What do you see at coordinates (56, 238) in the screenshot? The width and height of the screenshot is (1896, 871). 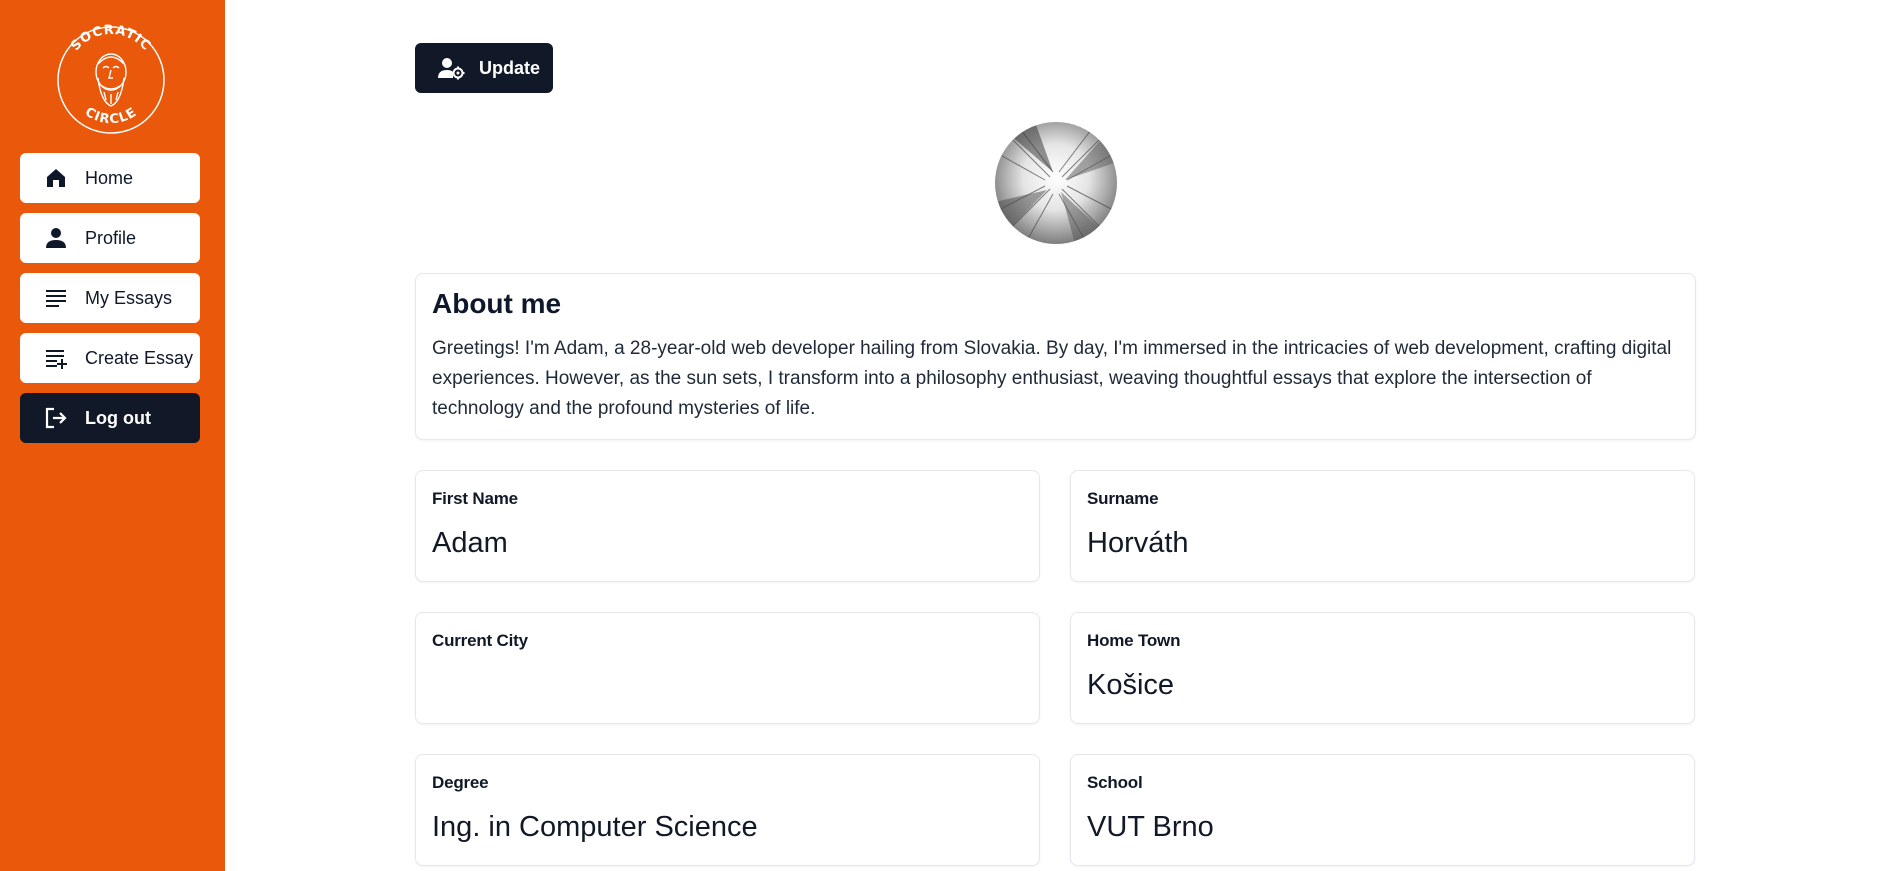 I see `person-icon` at bounding box center [56, 238].